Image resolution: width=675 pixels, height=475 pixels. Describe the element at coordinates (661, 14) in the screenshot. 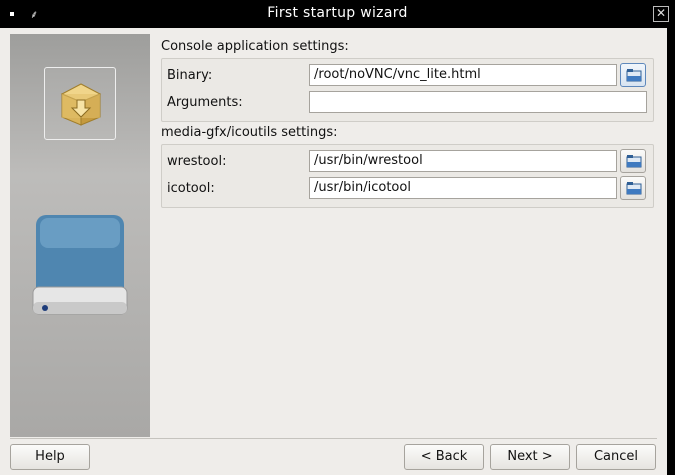

I see `close-icon: ✕` at that location.